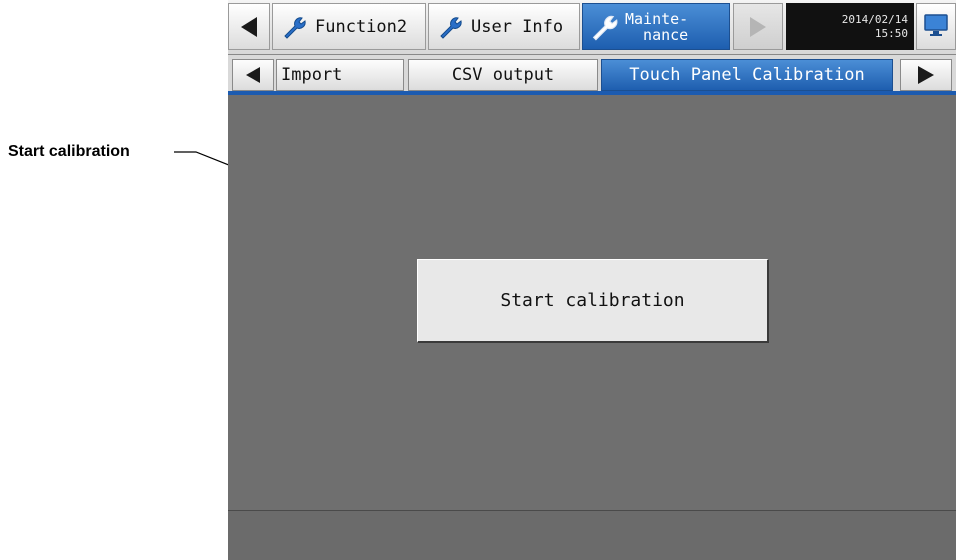 The width and height of the screenshot is (956, 560). I want to click on tab-maintenance-label: Mainte- nance, so click(657, 26).